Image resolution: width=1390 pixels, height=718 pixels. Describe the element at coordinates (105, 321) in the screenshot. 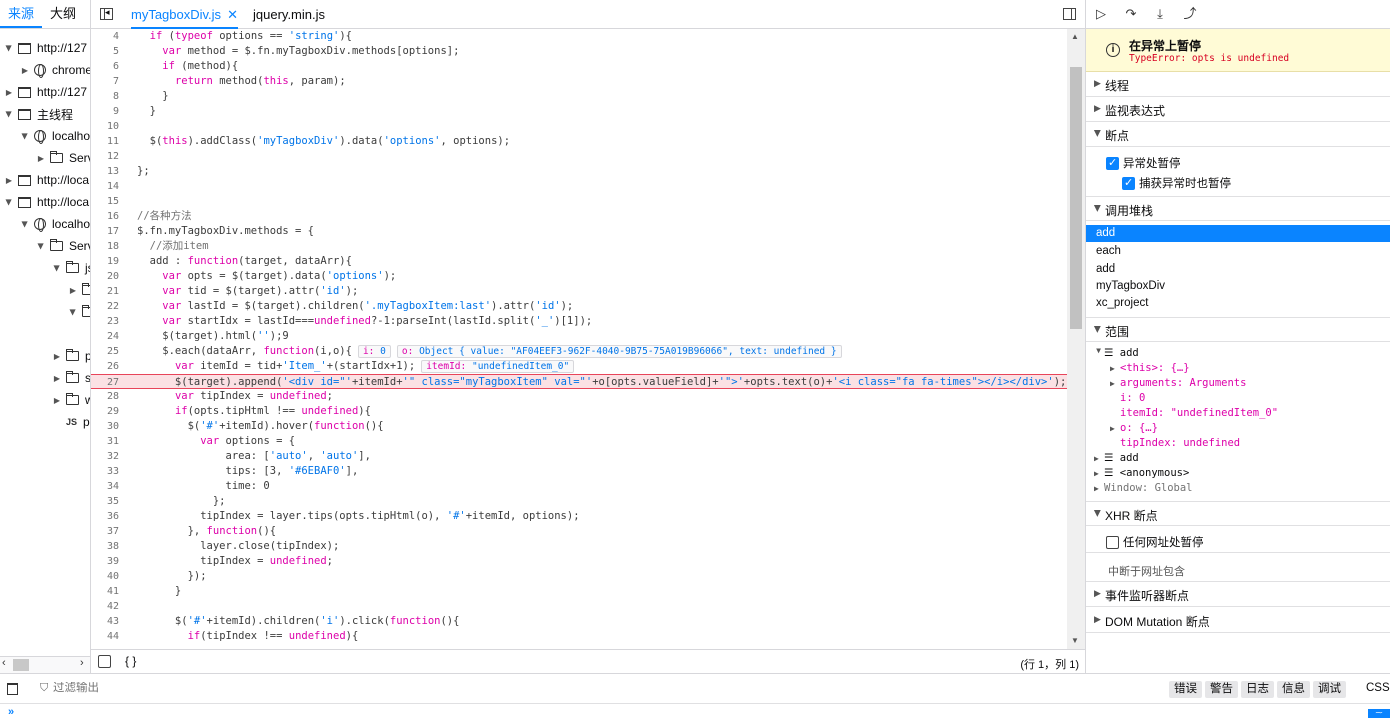

I see `line-number: 23` at that location.